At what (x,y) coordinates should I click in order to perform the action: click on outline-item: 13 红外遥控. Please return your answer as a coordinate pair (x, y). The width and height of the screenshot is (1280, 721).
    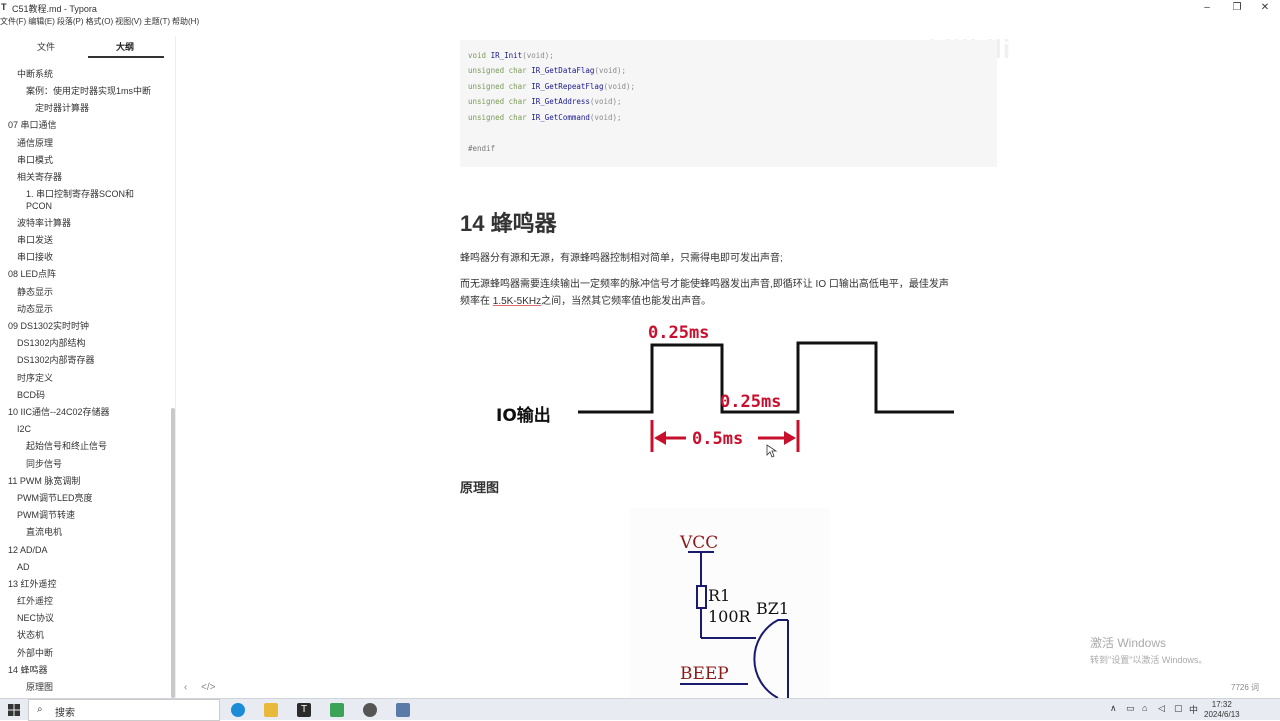
    Looking at the image, I should click on (32, 584).